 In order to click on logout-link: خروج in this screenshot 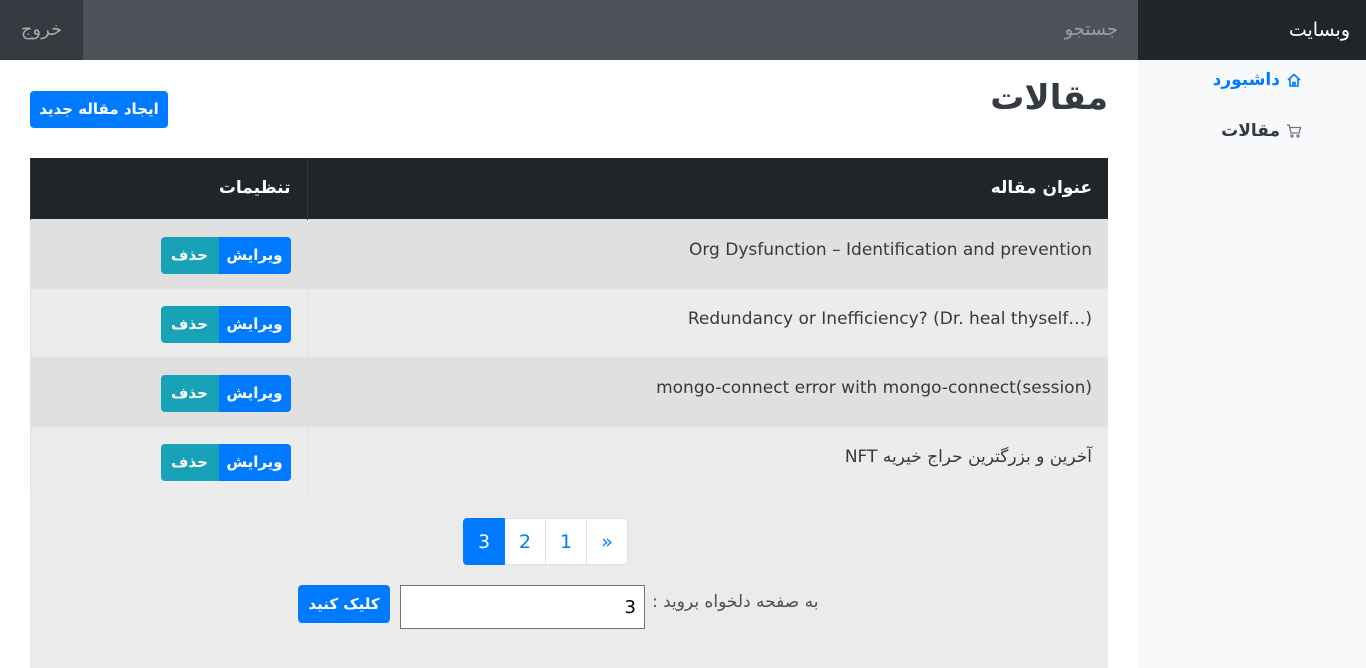, I will do `click(41, 30)`.